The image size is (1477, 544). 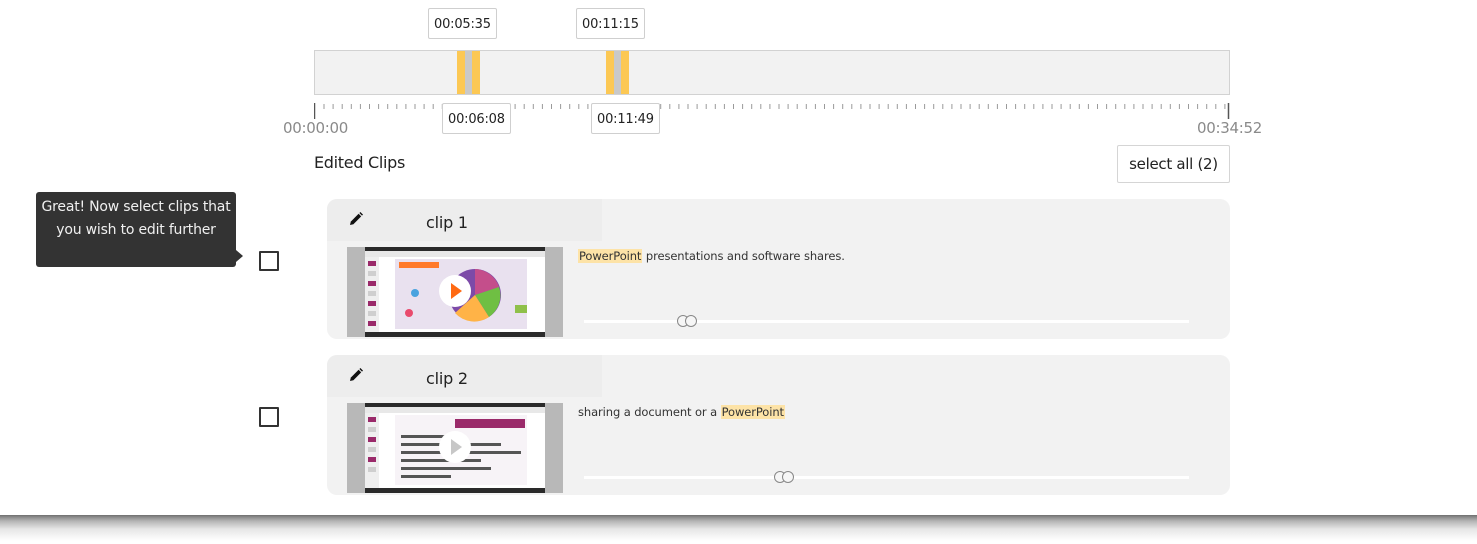 What do you see at coordinates (625, 118) in the screenshot?
I see `segment-2-end-label: 00:11:49` at bounding box center [625, 118].